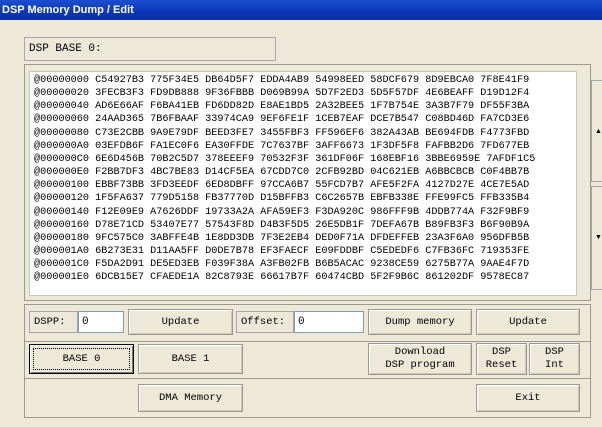 Image resolution: width=602 pixels, height=427 pixels. What do you see at coordinates (420, 352) in the screenshot?
I see `download-label-line1: Download` at bounding box center [420, 352].